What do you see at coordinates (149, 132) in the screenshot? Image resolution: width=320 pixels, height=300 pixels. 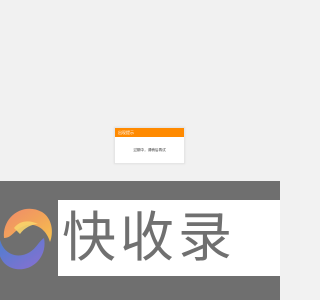 I see `dialog-title: 出现提示` at bounding box center [149, 132].